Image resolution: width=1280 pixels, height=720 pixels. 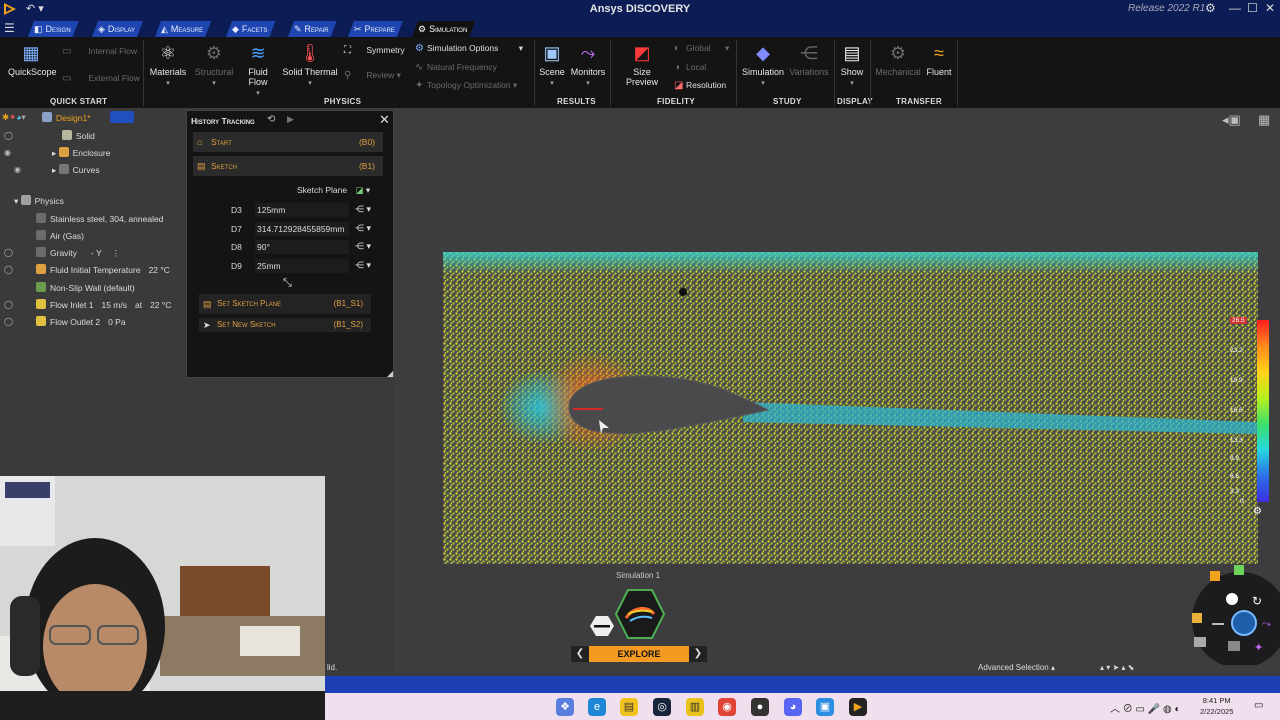 I want to click on tree-physics: ▾ Physics, so click(x=39, y=201).